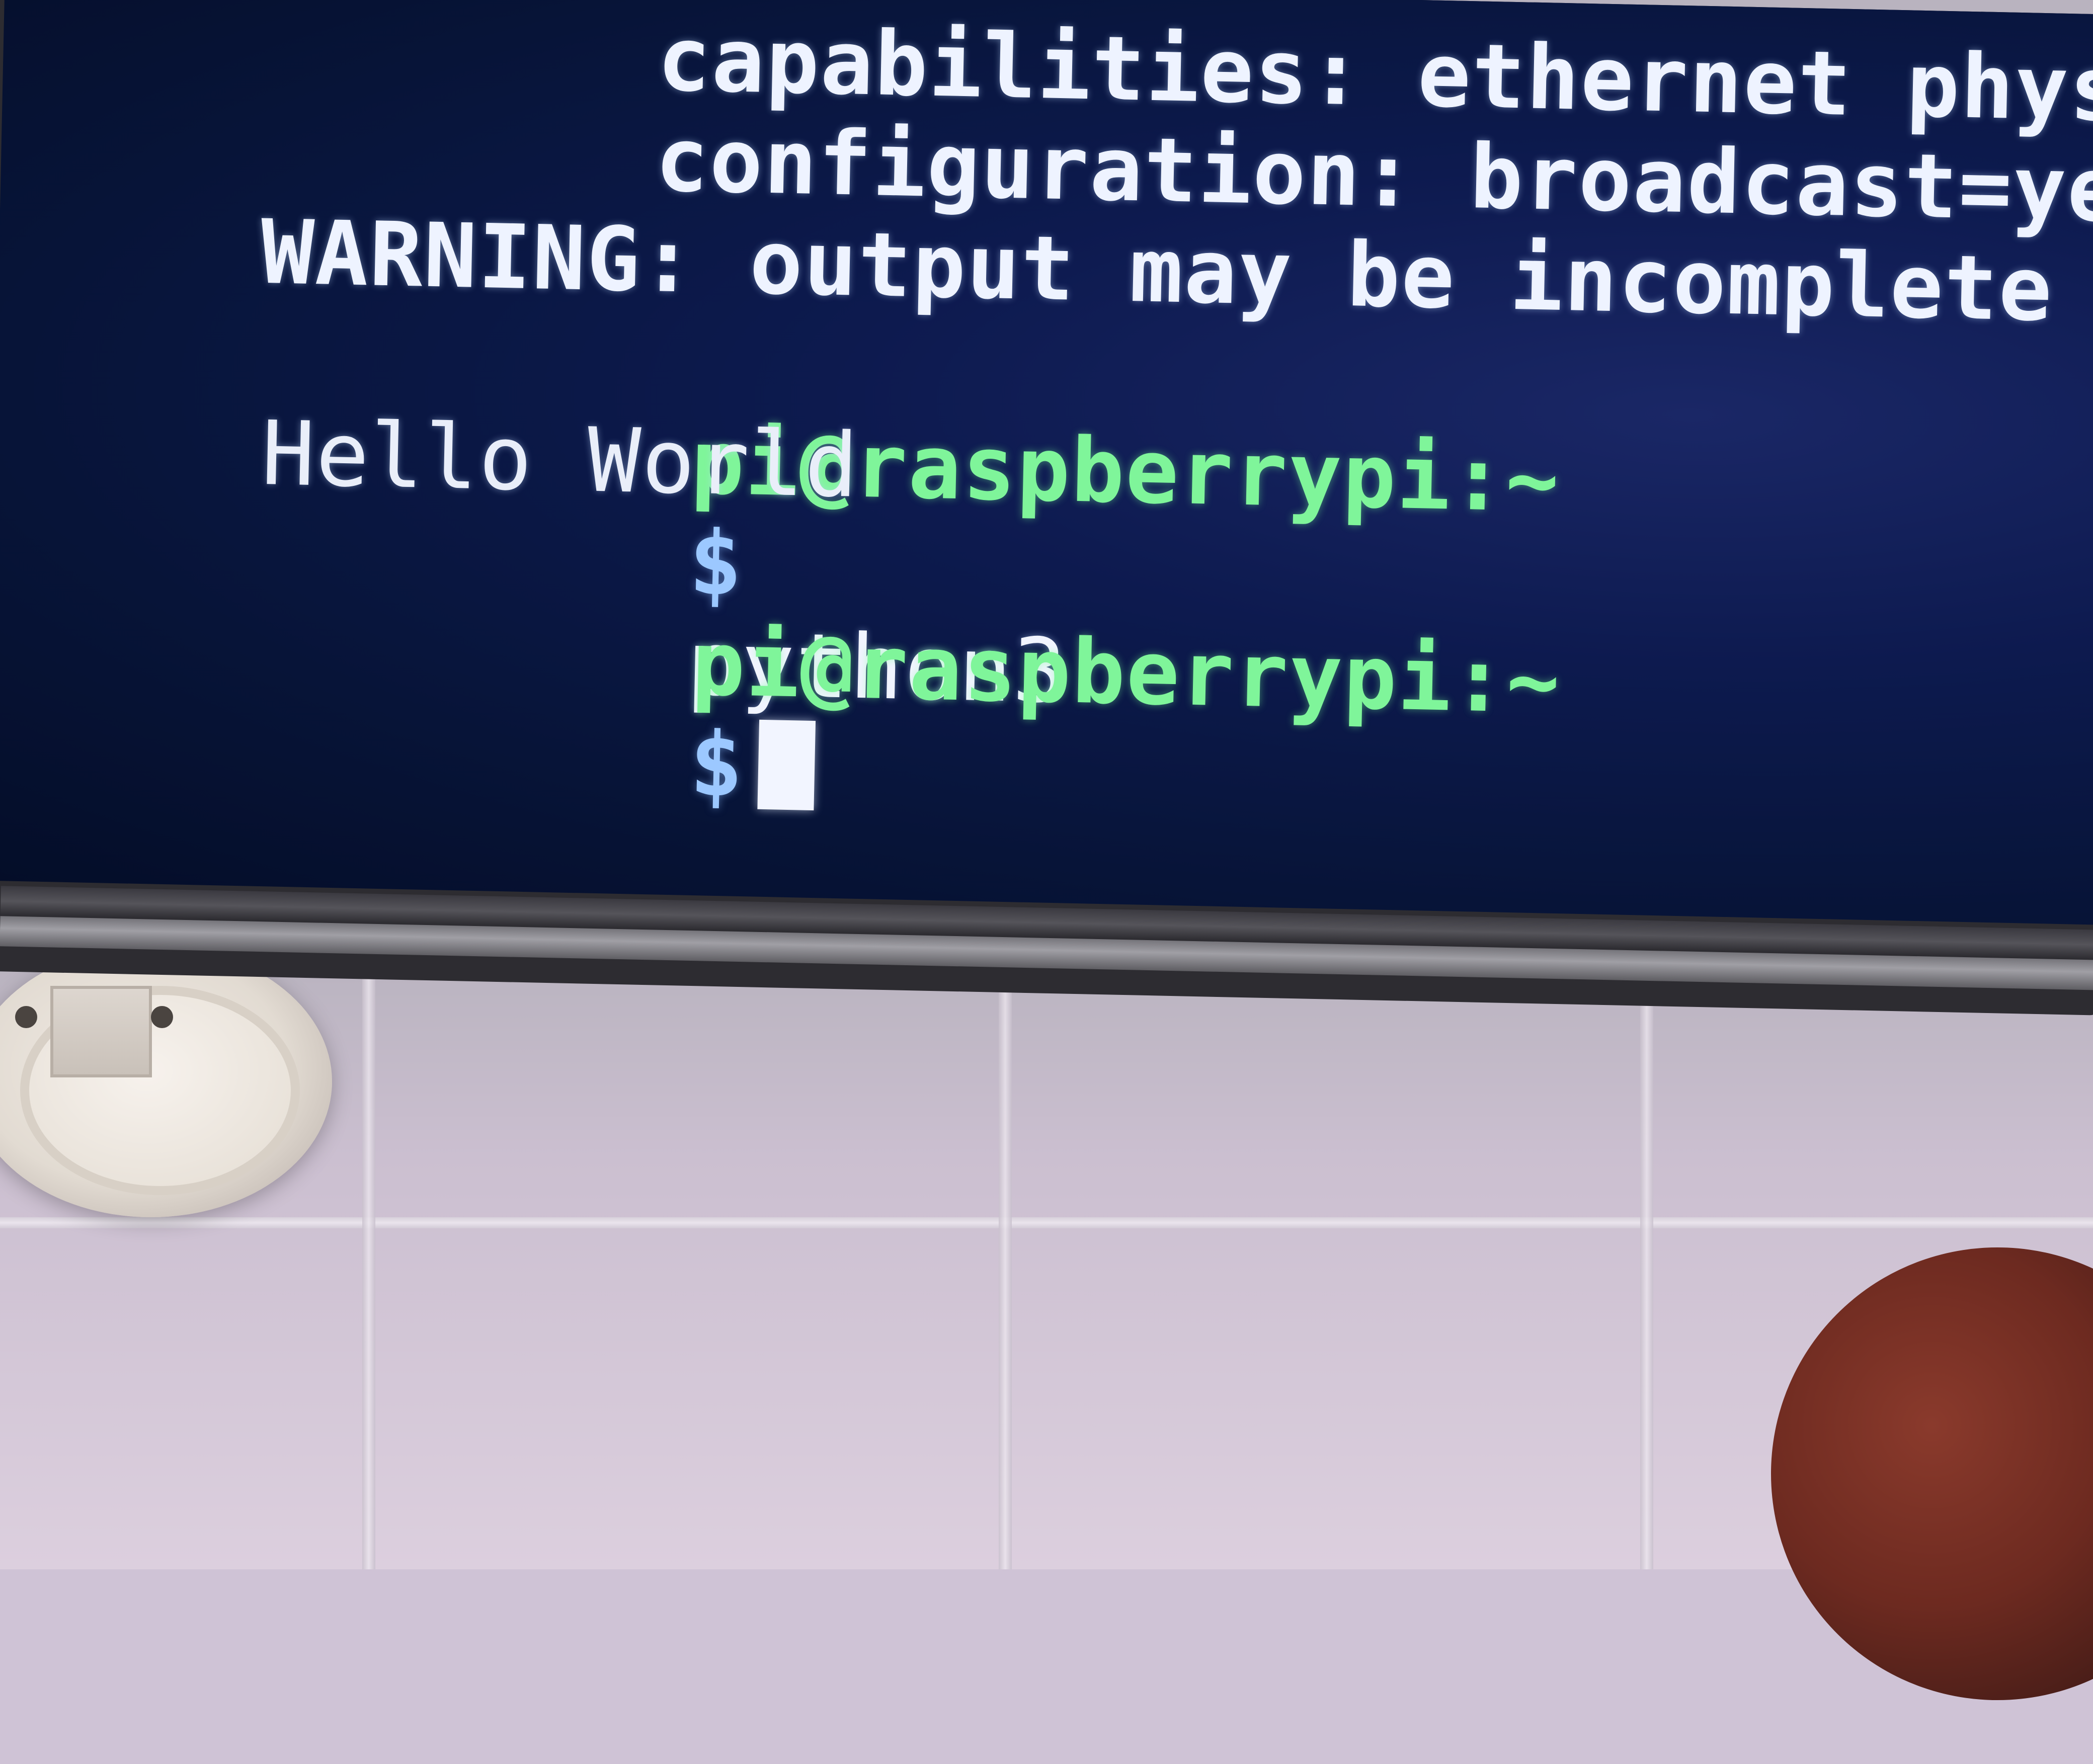 The image size is (2093, 1764). What do you see at coordinates (560, 459) in the screenshot?
I see `terminal-output-line: Hello World` at bounding box center [560, 459].